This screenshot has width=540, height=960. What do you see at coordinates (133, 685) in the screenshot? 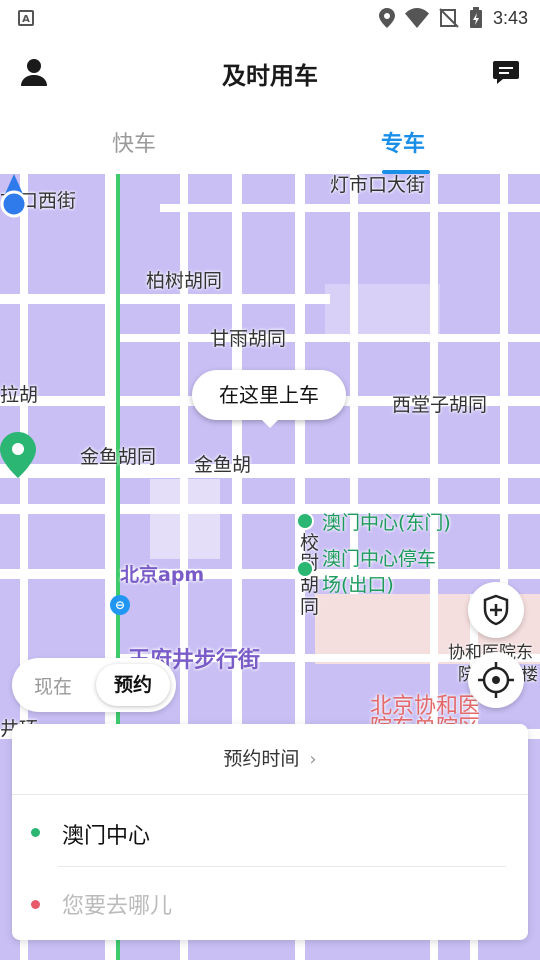
I see `reserve-option: 预约` at bounding box center [133, 685].